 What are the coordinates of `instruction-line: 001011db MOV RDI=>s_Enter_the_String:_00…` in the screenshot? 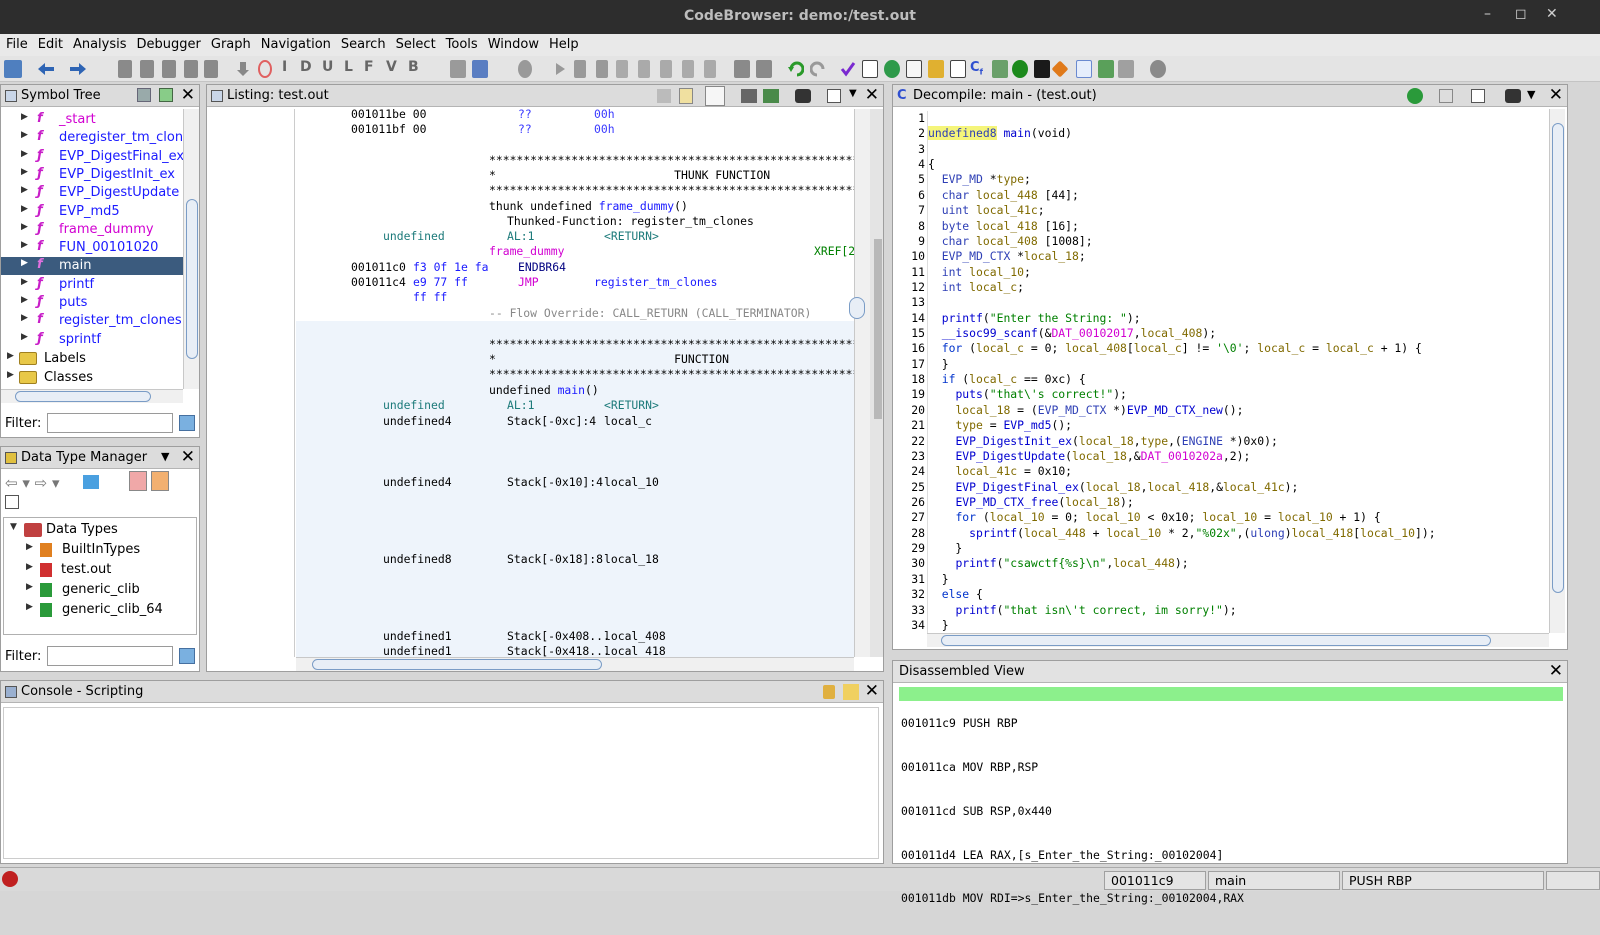 It's located at (1072, 898).